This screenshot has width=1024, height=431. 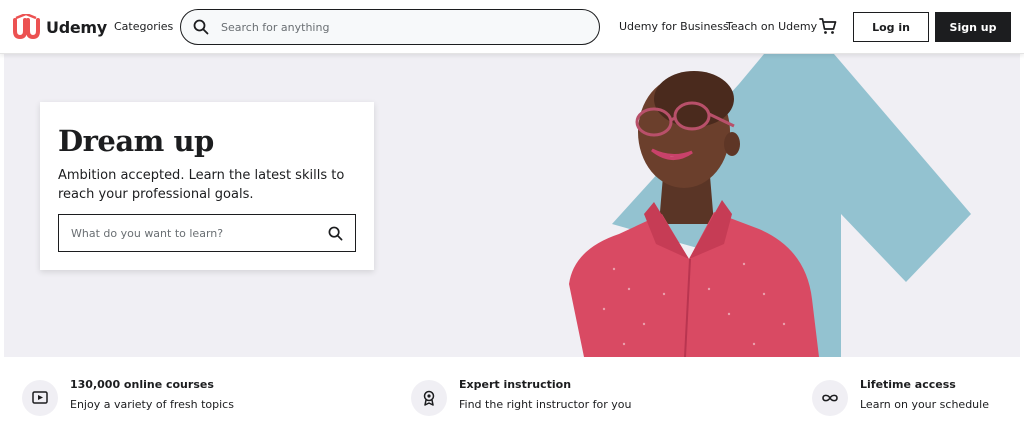 What do you see at coordinates (429, 398) in the screenshot?
I see `award-ribbon-icon` at bounding box center [429, 398].